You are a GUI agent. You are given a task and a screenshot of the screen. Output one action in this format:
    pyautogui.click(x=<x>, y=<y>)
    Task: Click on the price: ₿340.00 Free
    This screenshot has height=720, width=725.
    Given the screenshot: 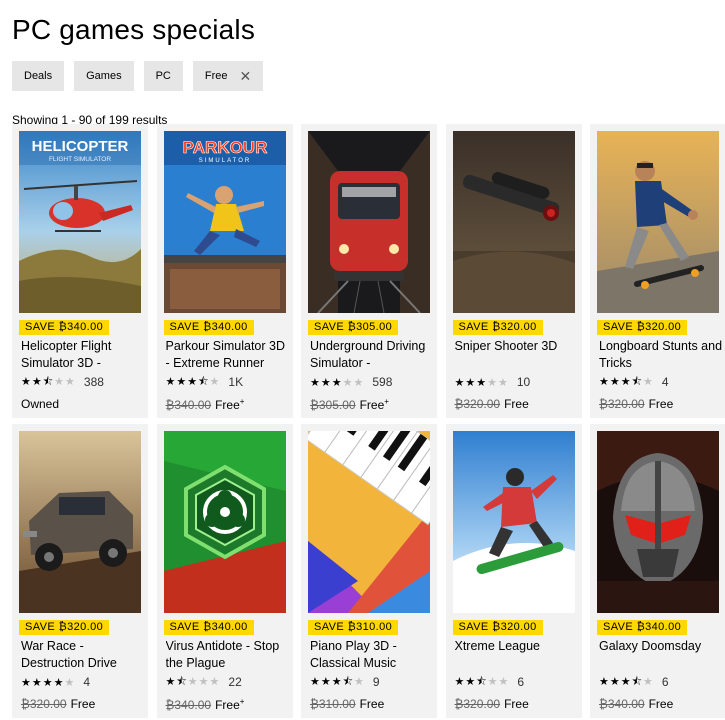 What is the action you would take?
    pyautogui.click(x=636, y=704)
    